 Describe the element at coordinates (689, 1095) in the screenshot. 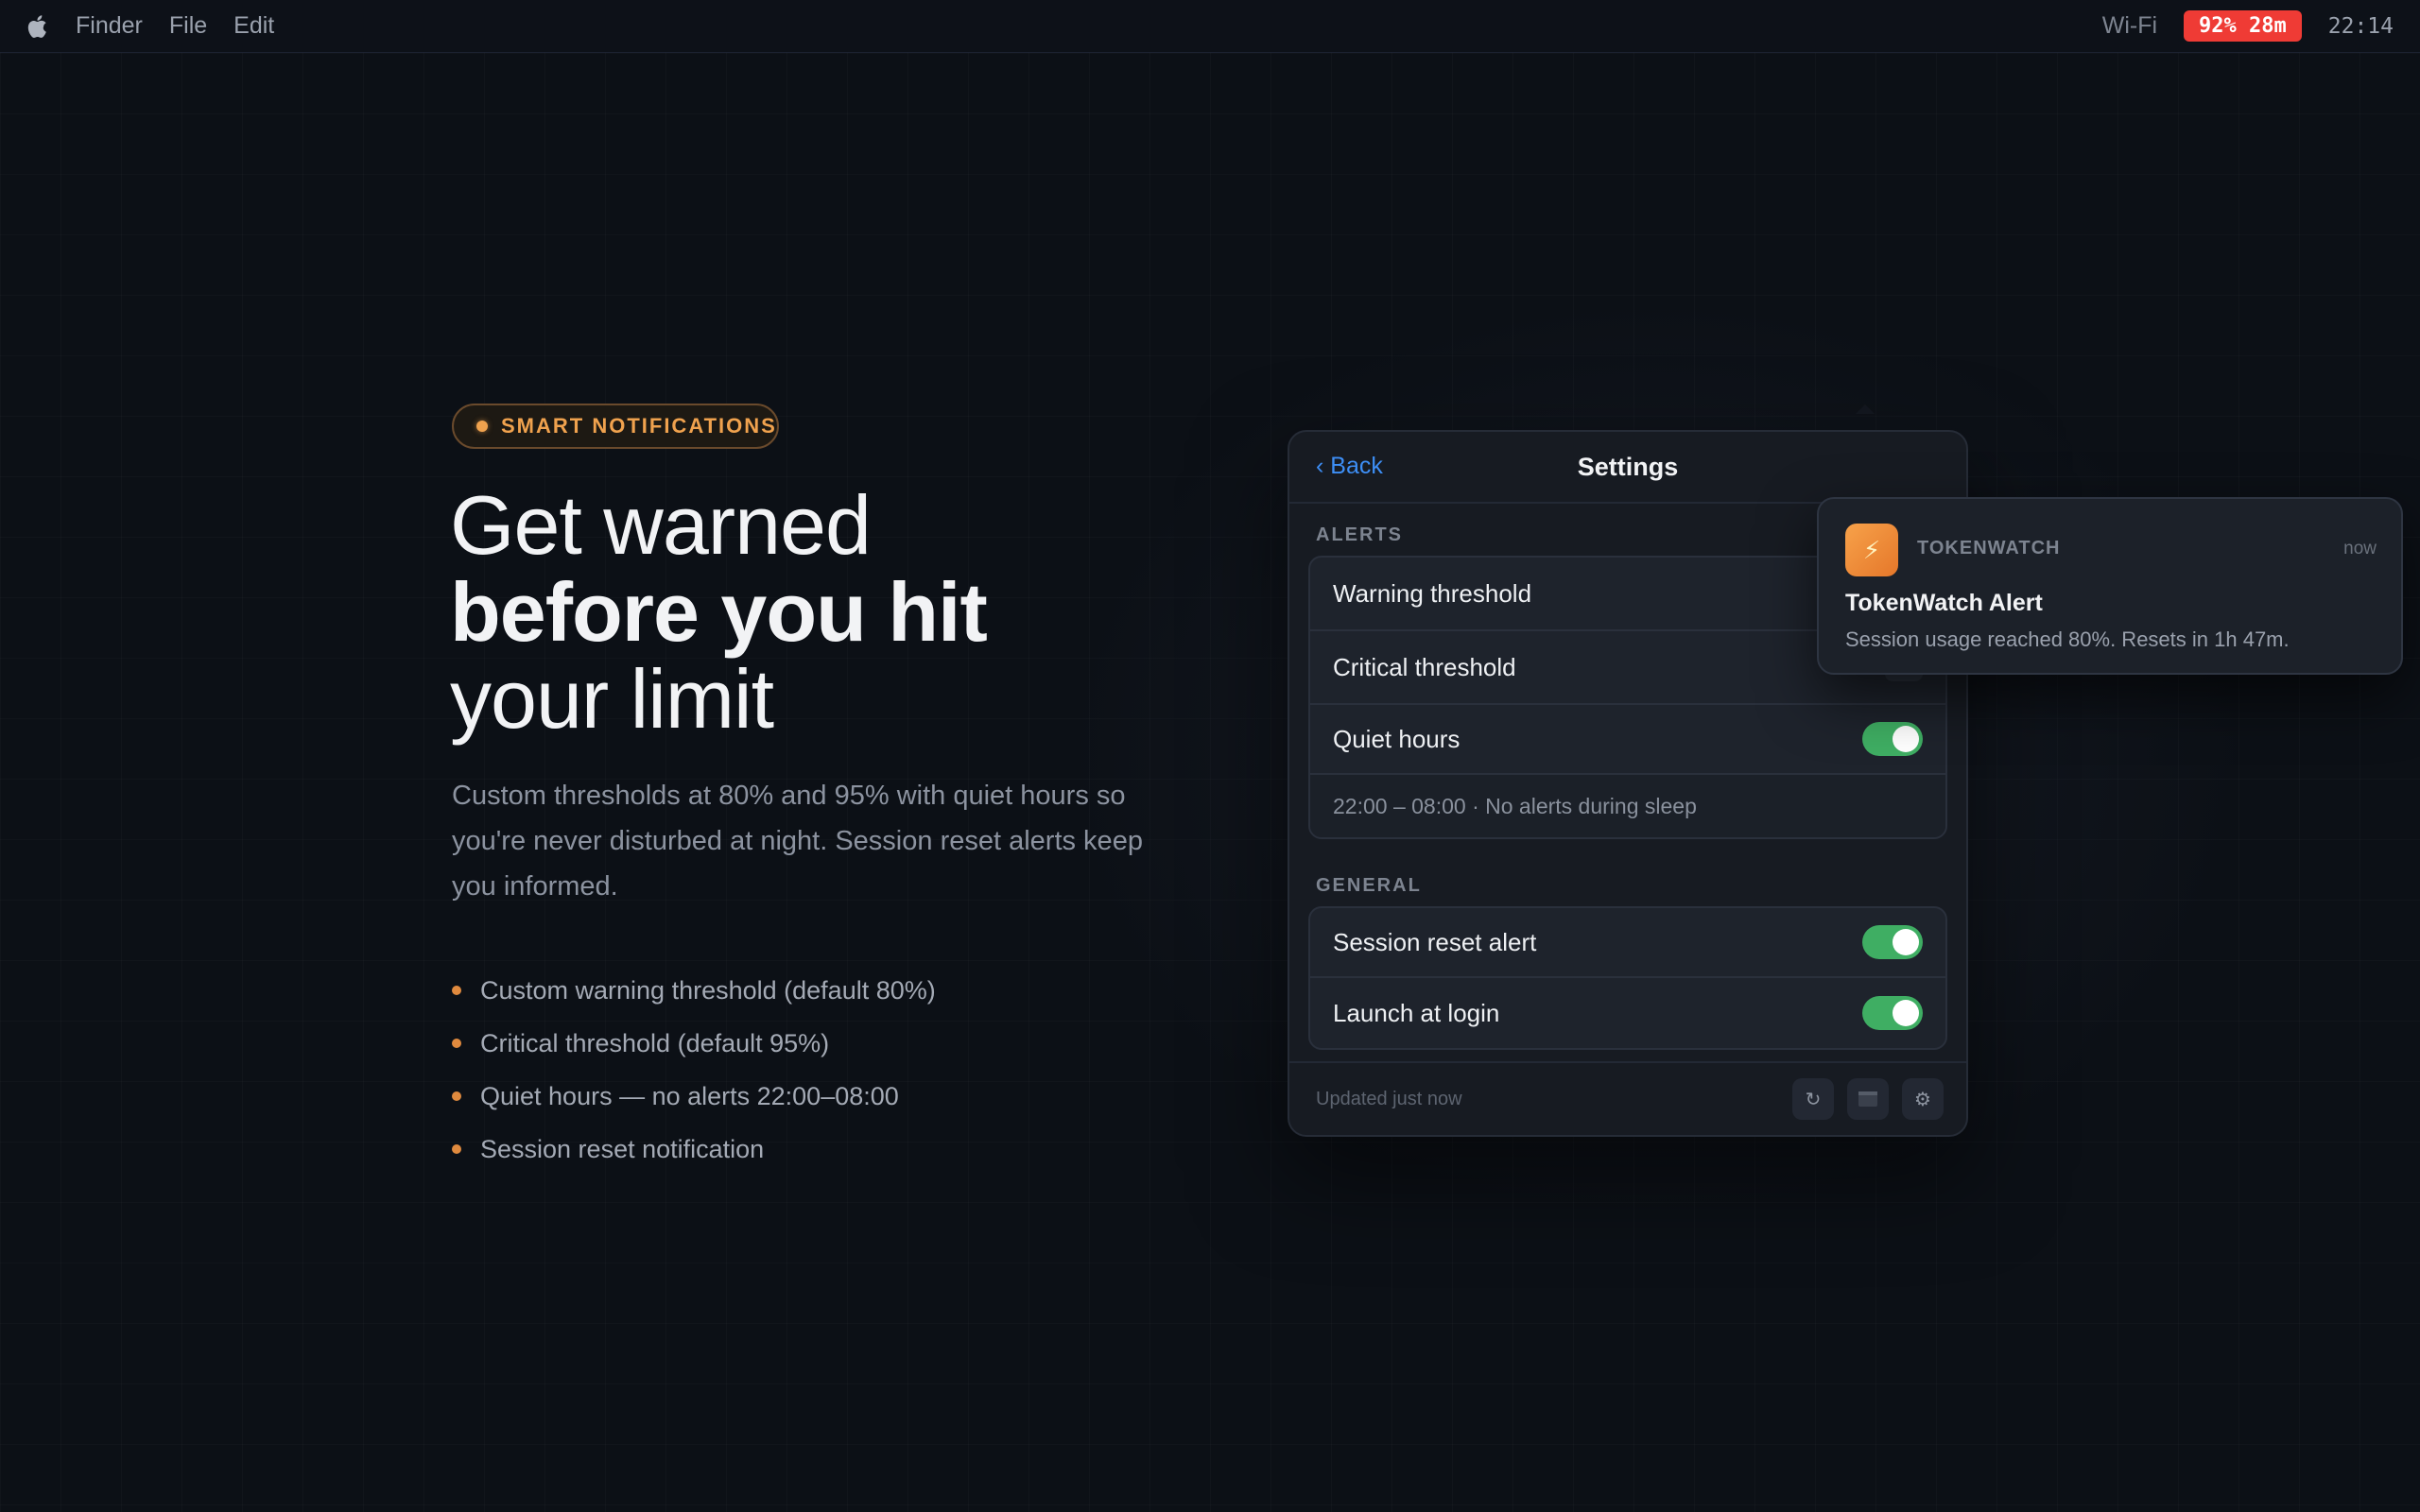

I see `feature-text: Quiet hours — no alerts 22:00–08:00` at that location.